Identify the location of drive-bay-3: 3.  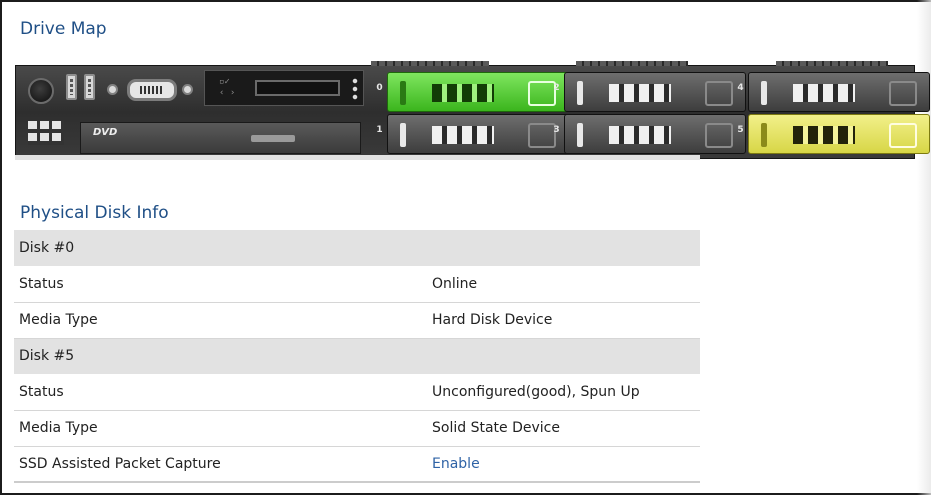
(649, 134).